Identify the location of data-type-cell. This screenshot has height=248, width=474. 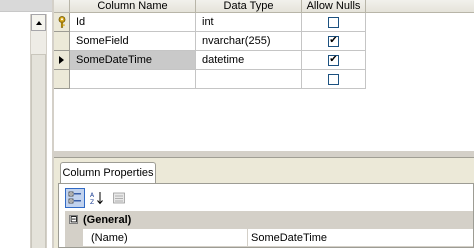
(249, 79).